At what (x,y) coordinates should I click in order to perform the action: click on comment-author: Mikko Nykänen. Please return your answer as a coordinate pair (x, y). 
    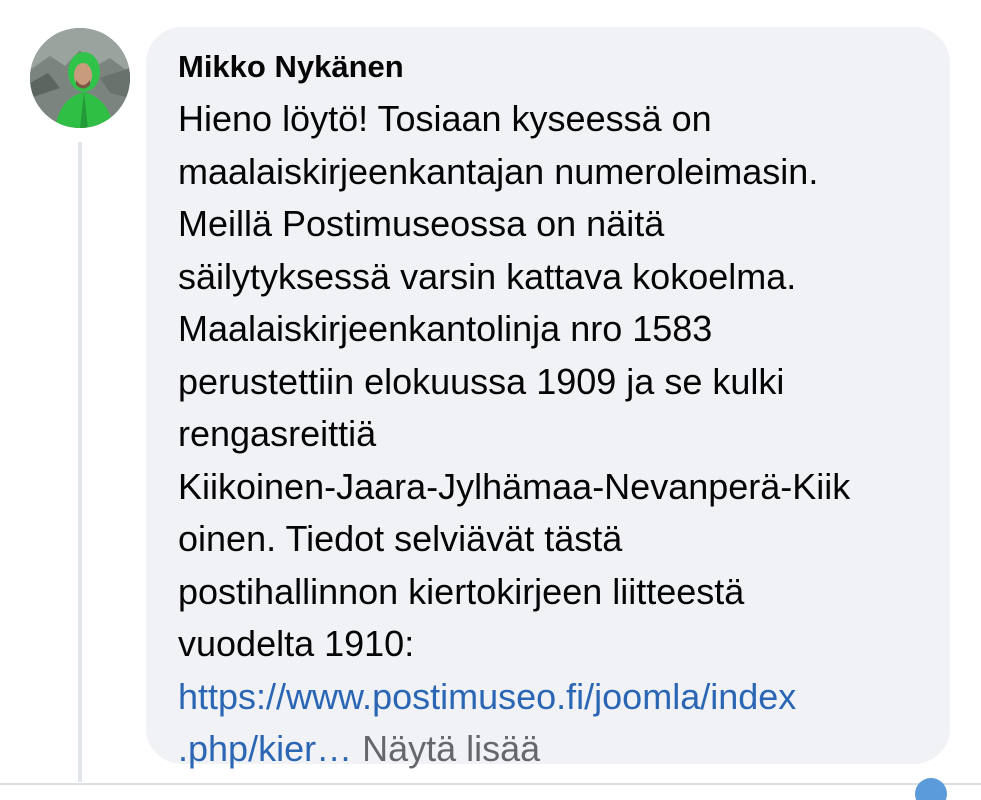
    Looking at the image, I should click on (554, 67).